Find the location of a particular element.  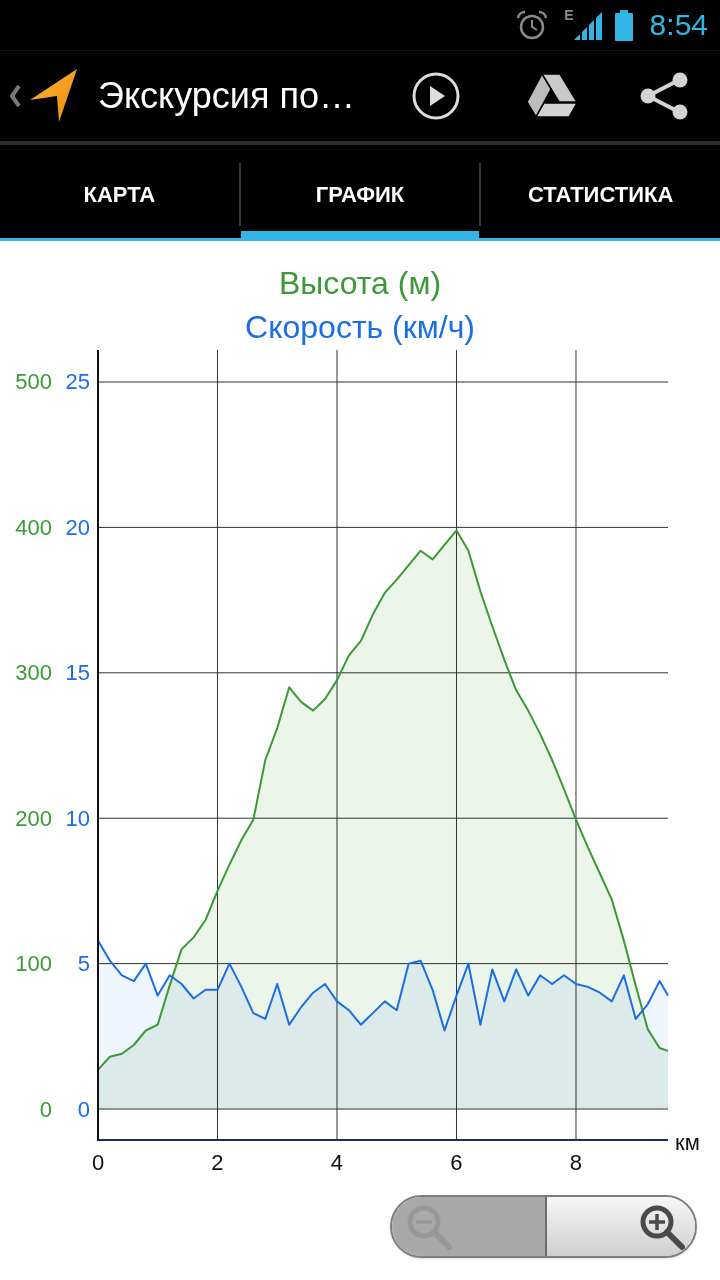

x-tick-label: 2 is located at coordinates (217, 1162).